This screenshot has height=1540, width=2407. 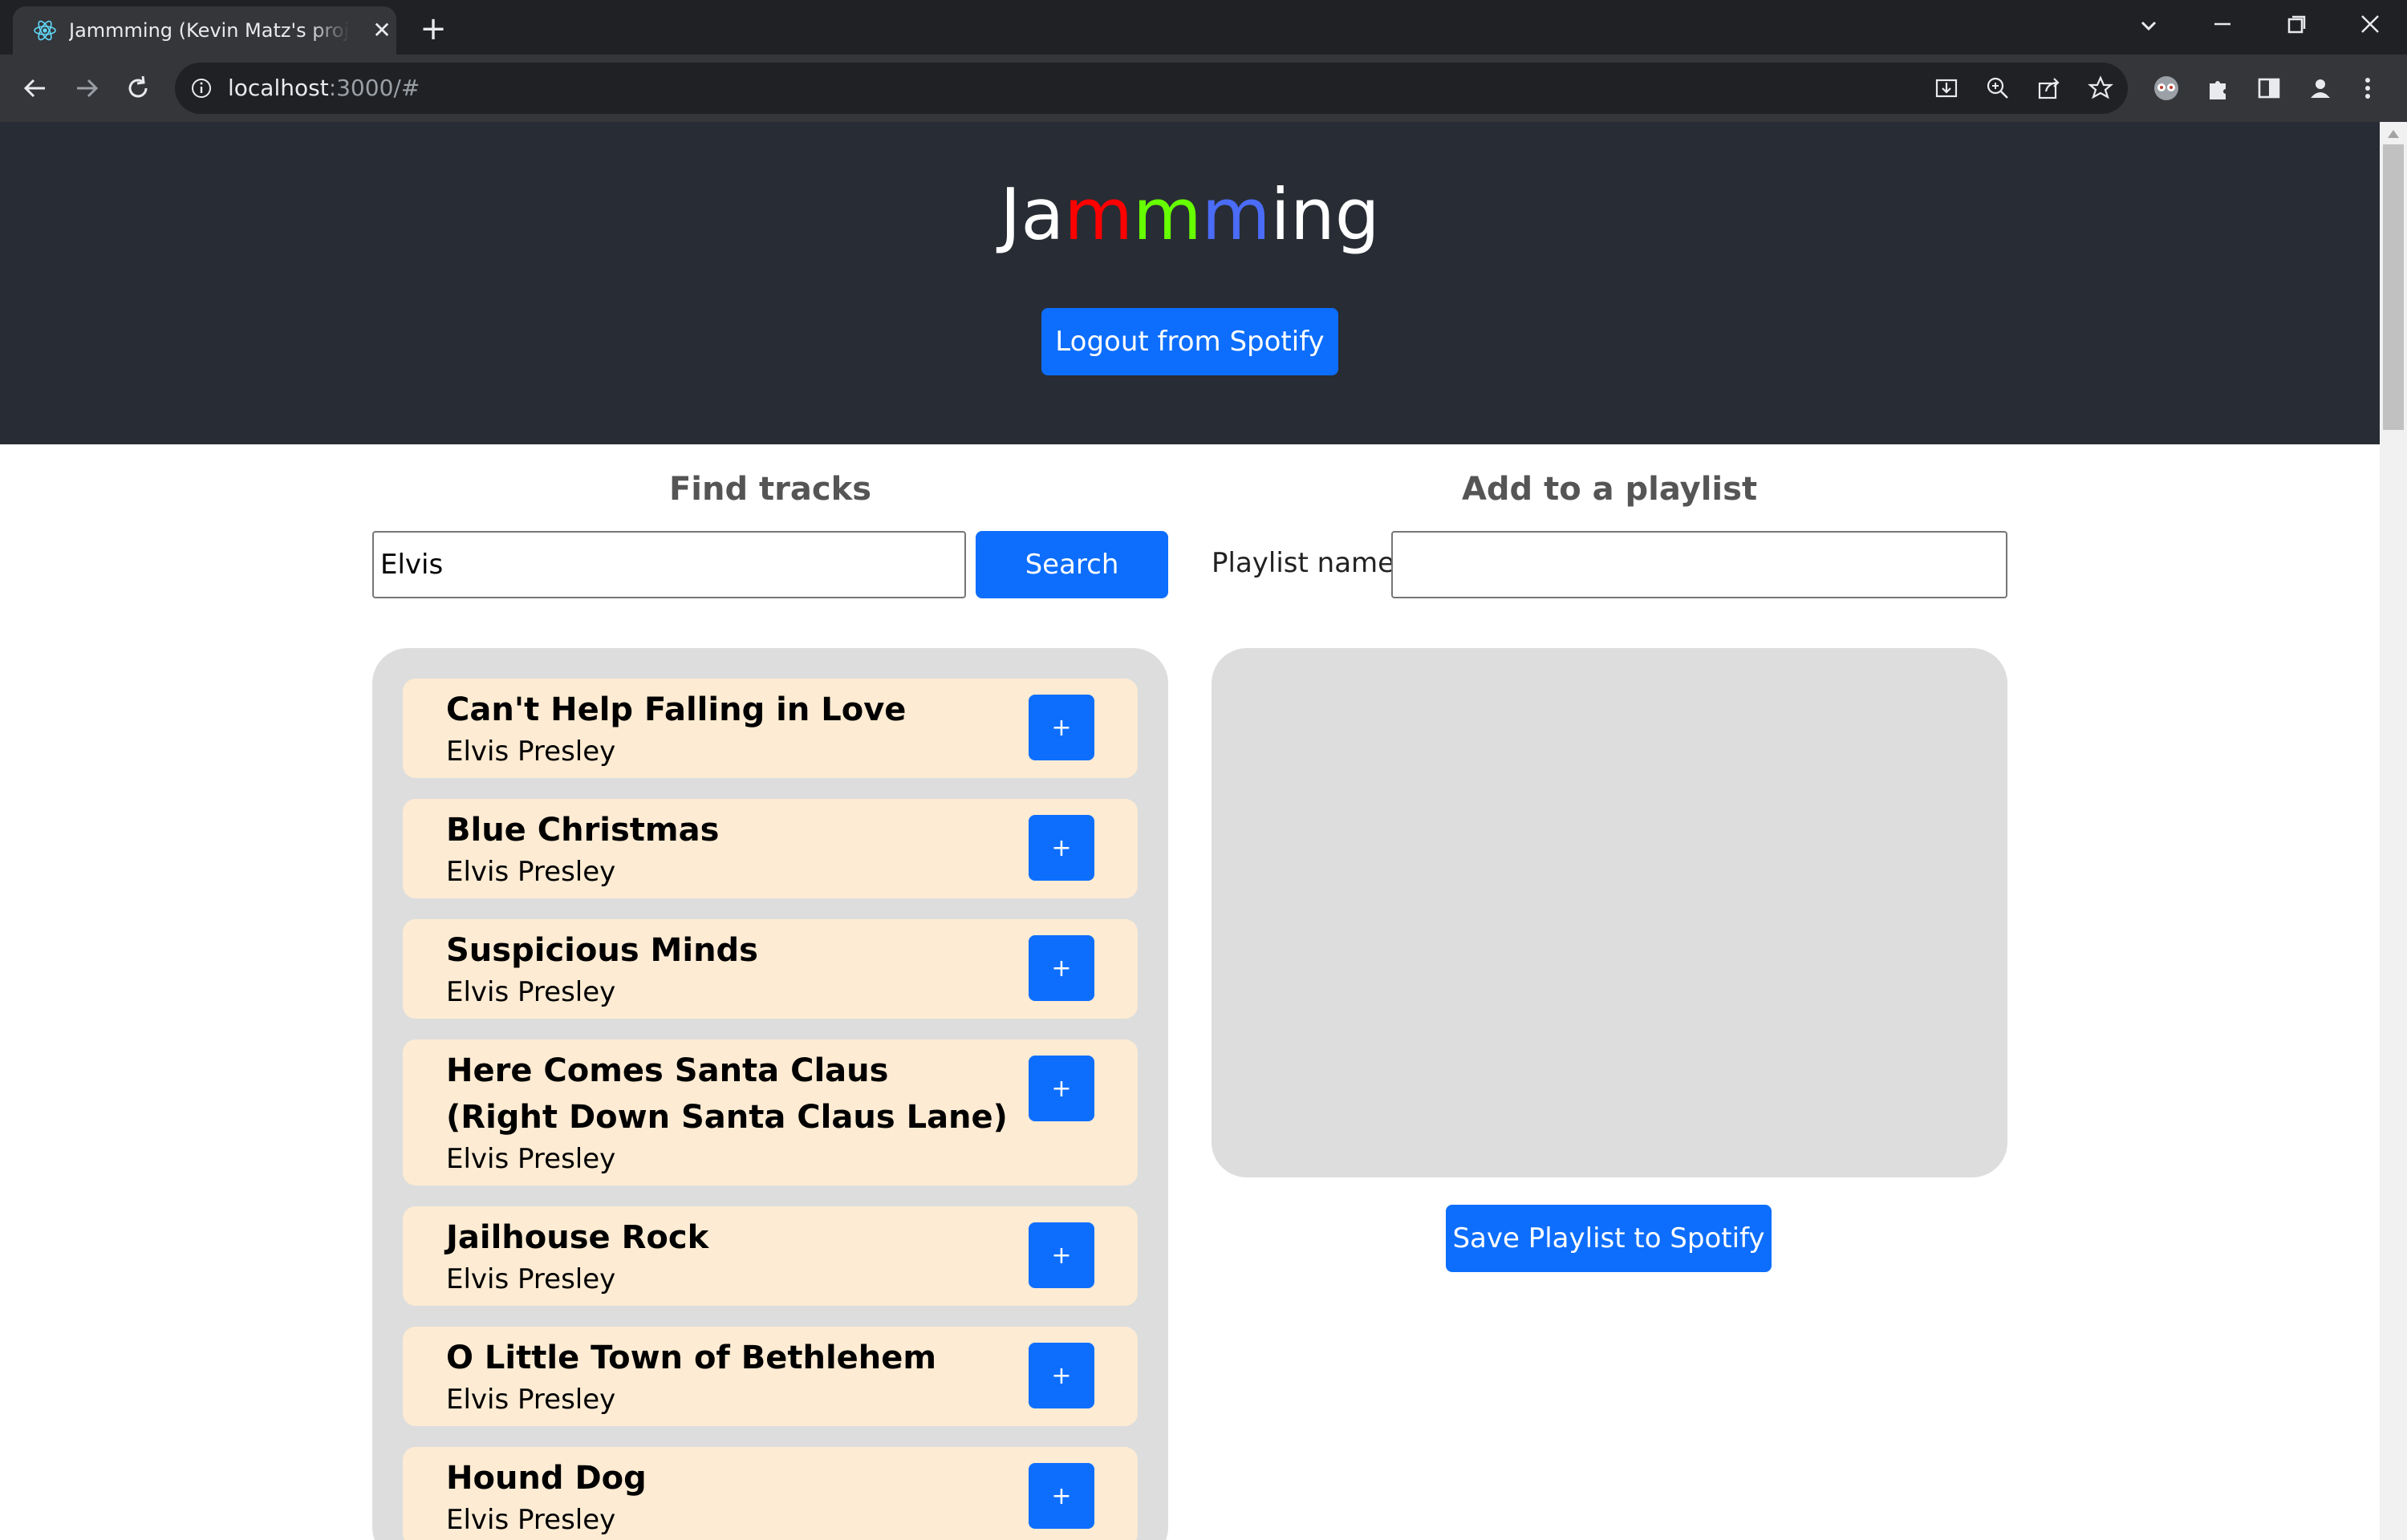 What do you see at coordinates (1609, 1238) in the screenshot?
I see `save-playlist-button: Save Playlist to Spotify` at bounding box center [1609, 1238].